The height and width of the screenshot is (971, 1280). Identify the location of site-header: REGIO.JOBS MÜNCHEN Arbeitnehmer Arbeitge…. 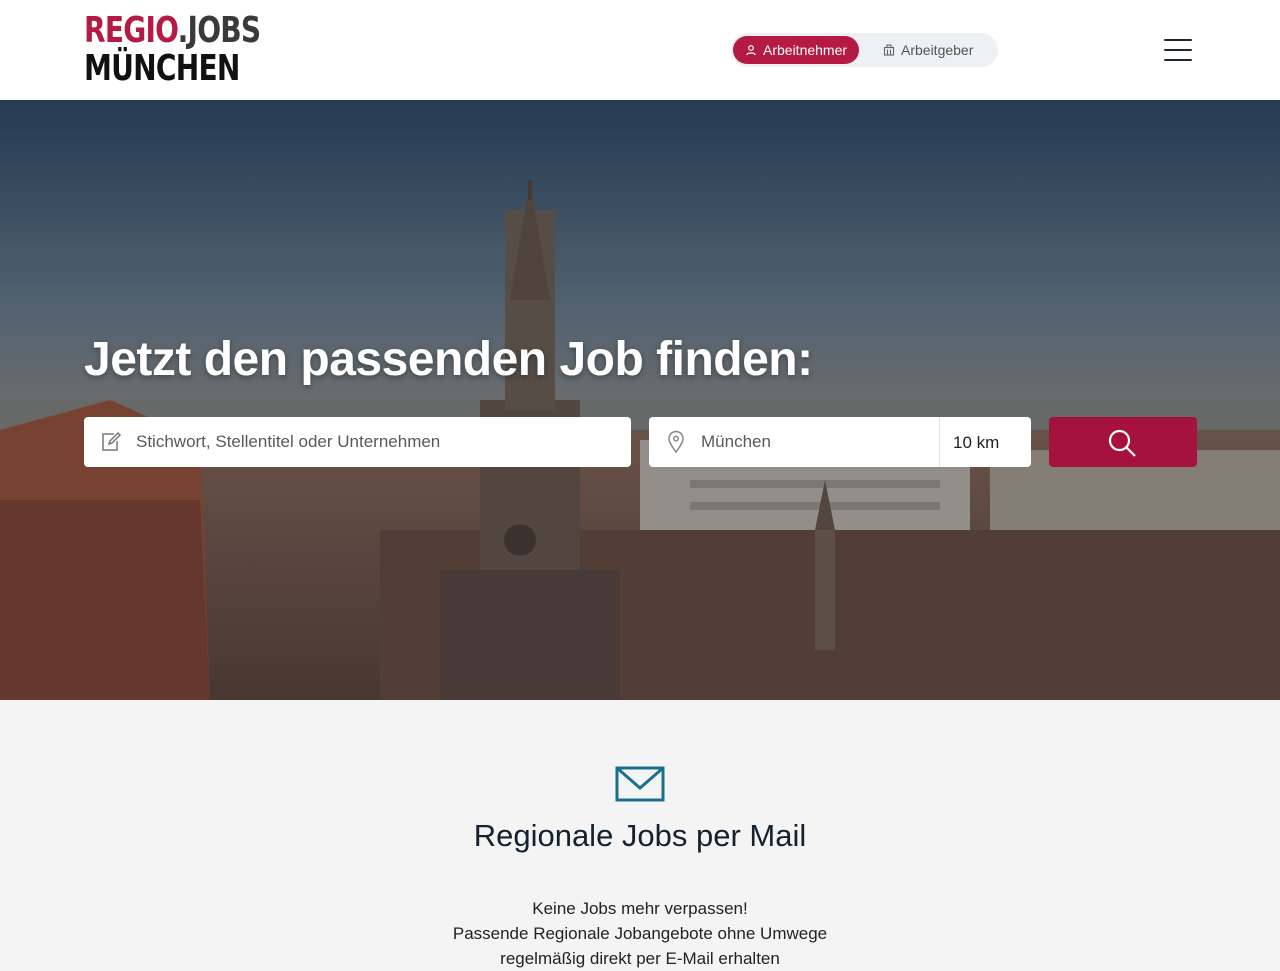
(640, 50).